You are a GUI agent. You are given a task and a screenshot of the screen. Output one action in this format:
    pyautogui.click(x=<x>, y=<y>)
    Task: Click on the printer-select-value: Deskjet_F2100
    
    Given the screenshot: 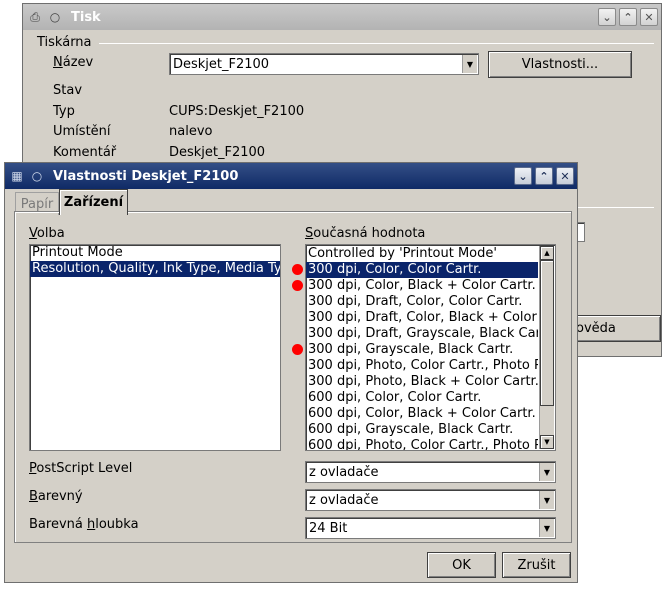 What is the action you would take?
    pyautogui.click(x=221, y=64)
    